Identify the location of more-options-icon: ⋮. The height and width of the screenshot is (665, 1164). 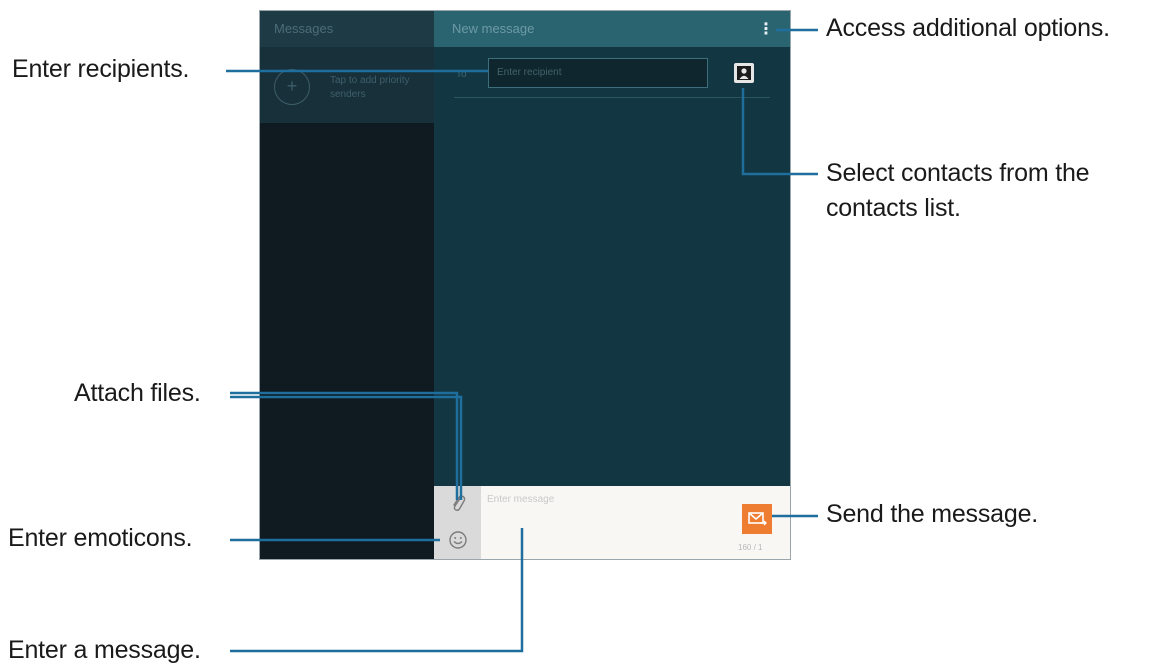
(766, 29).